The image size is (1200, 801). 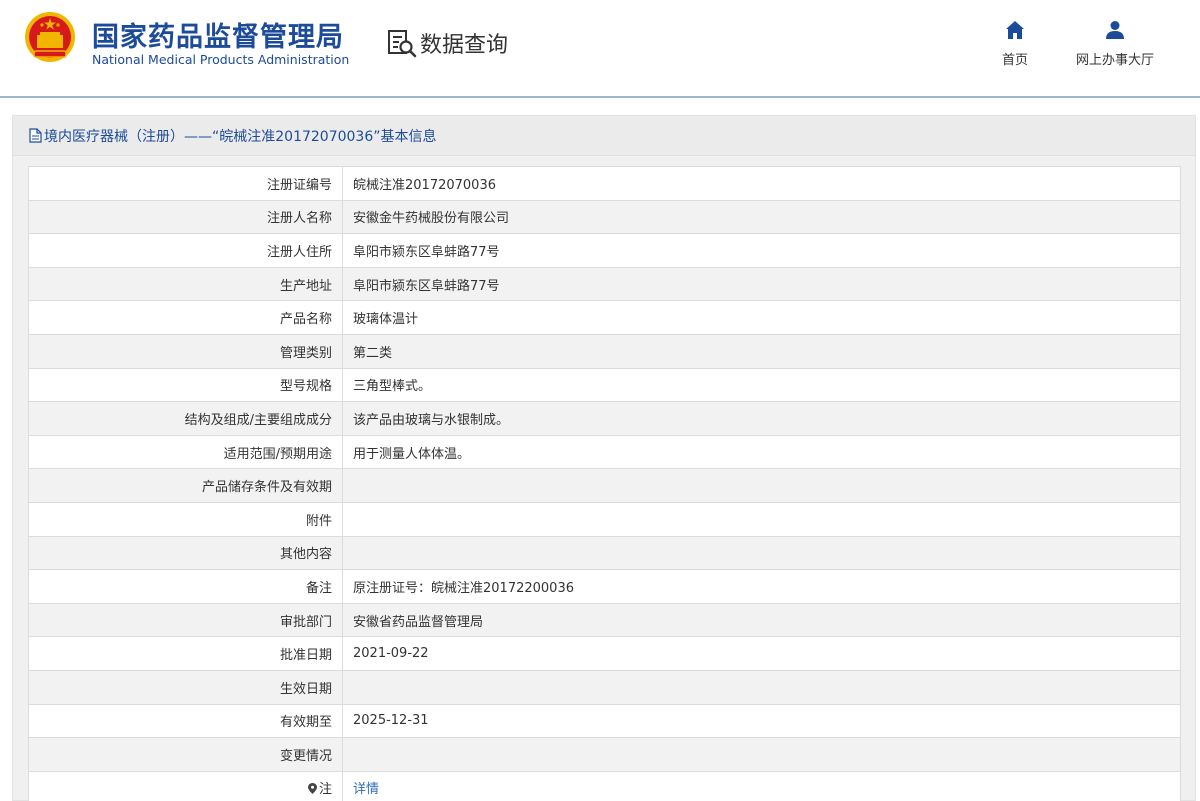 What do you see at coordinates (1115, 30) in the screenshot?
I see `user-icon` at bounding box center [1115, 30].